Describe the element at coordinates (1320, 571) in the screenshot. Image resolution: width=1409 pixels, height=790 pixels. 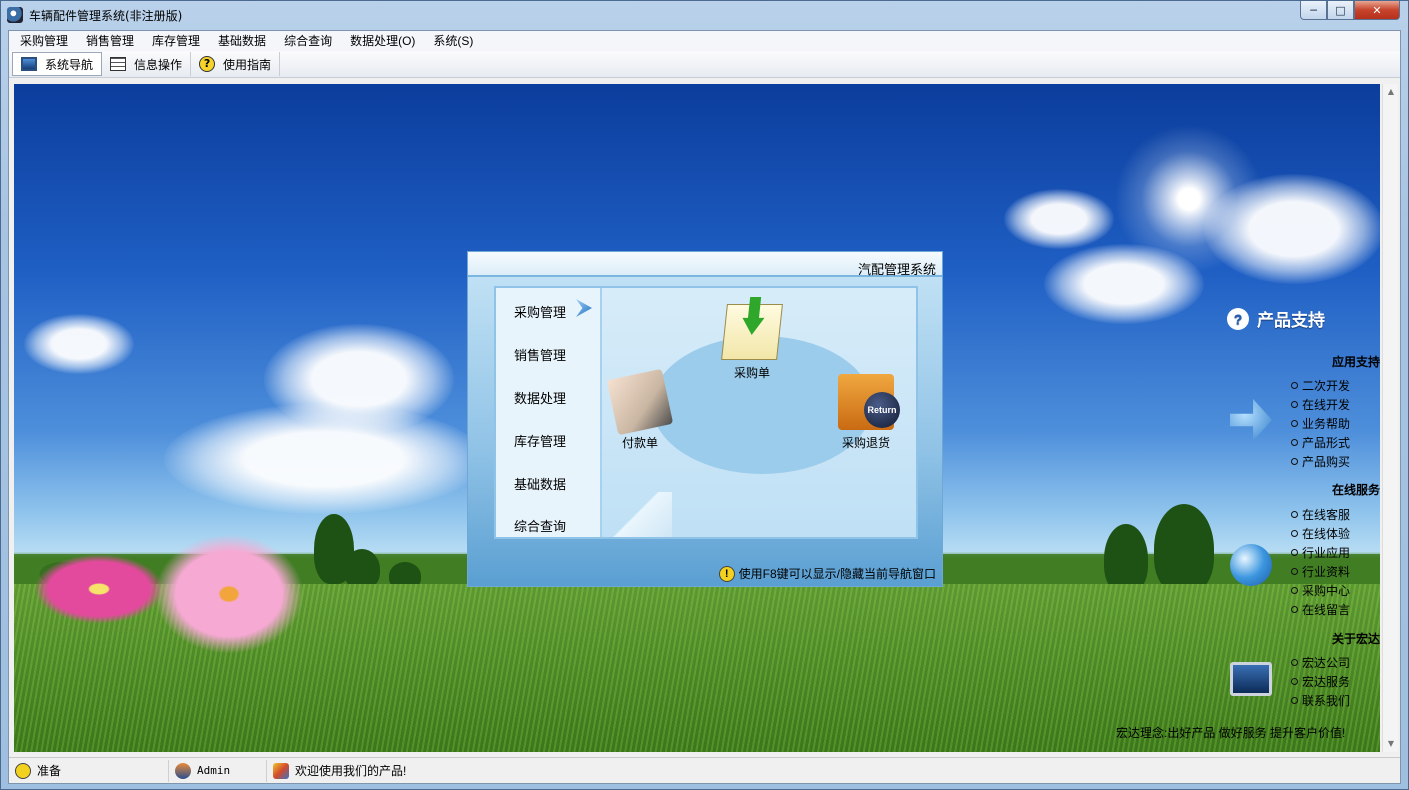
I see `link-industry-data: 行业资料` at that location.